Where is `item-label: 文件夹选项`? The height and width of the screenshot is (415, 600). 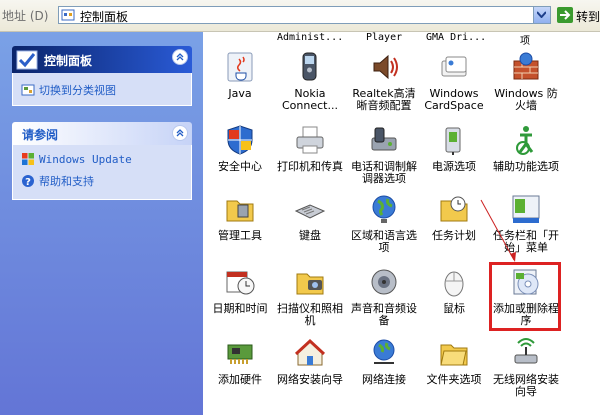
item-label: 文件夹选项 is located at coordinates (454, 379).